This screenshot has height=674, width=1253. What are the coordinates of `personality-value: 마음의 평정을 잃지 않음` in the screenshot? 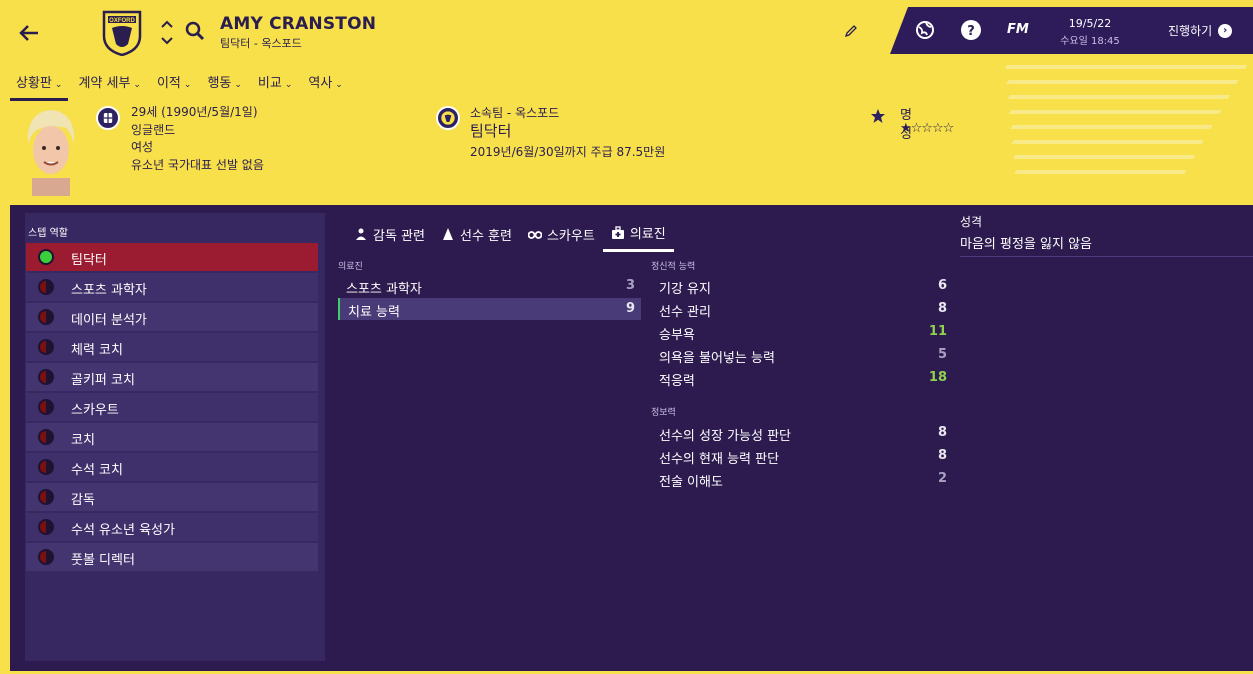 It's located at (1106, 245).